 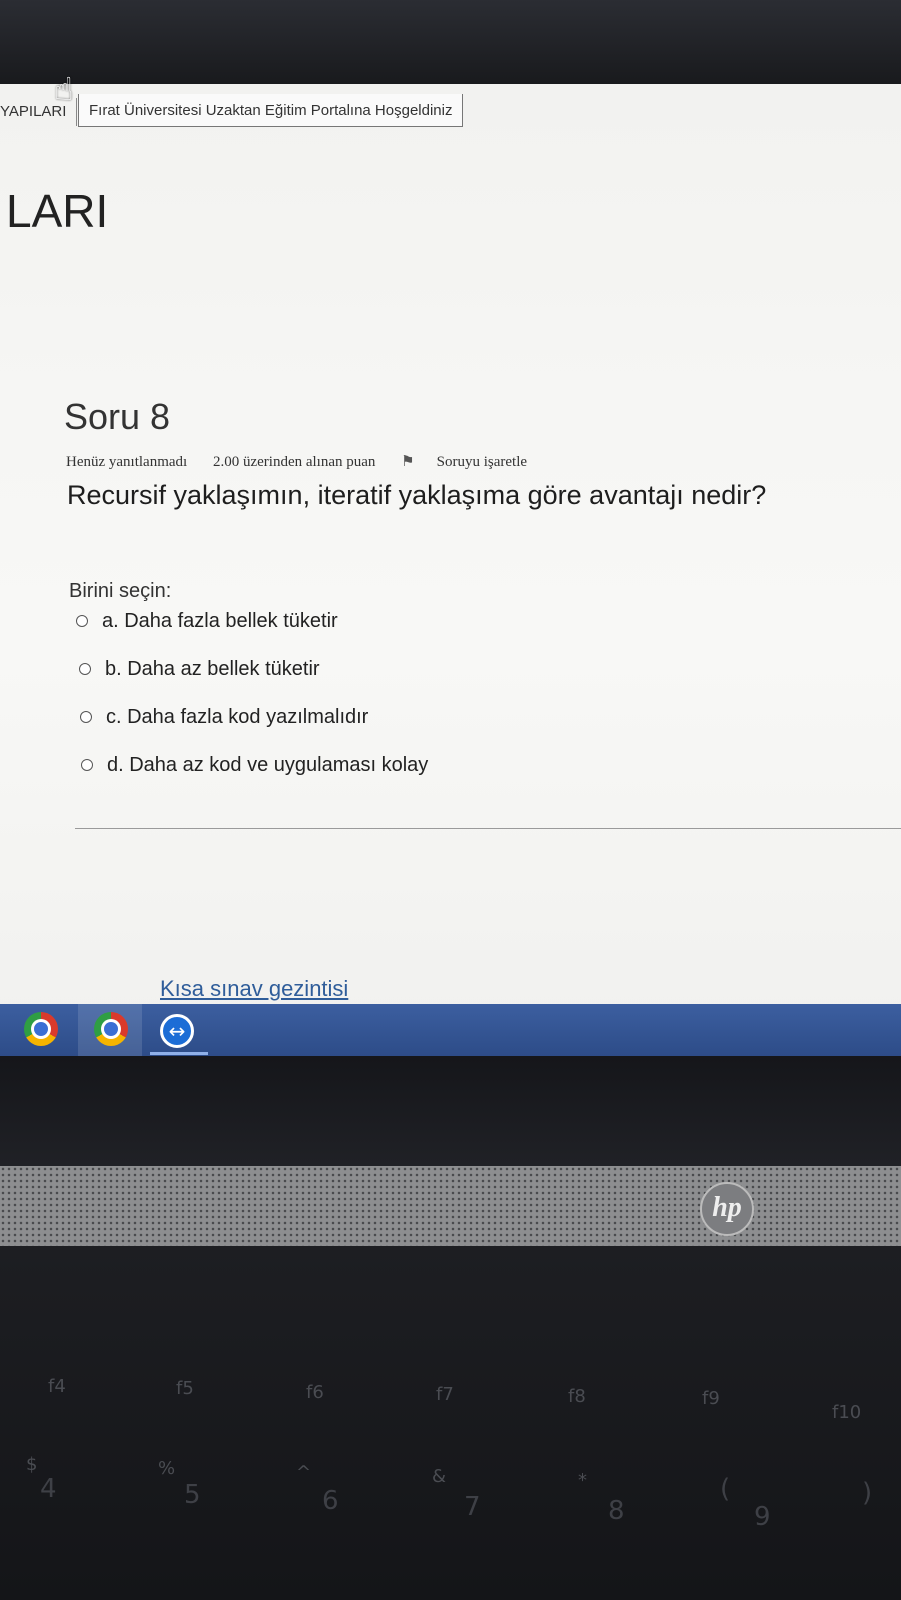 I want to click on key-7: 7, so click(x=472, y=1507).